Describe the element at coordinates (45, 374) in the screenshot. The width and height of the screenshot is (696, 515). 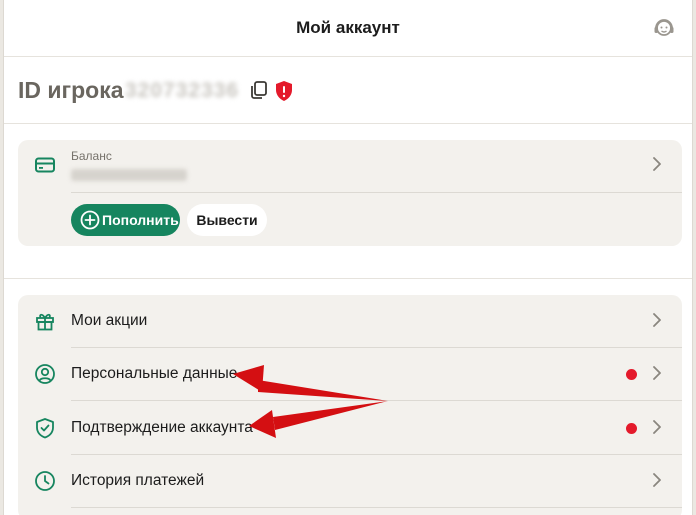
I see `user-circle-icon` at that location.